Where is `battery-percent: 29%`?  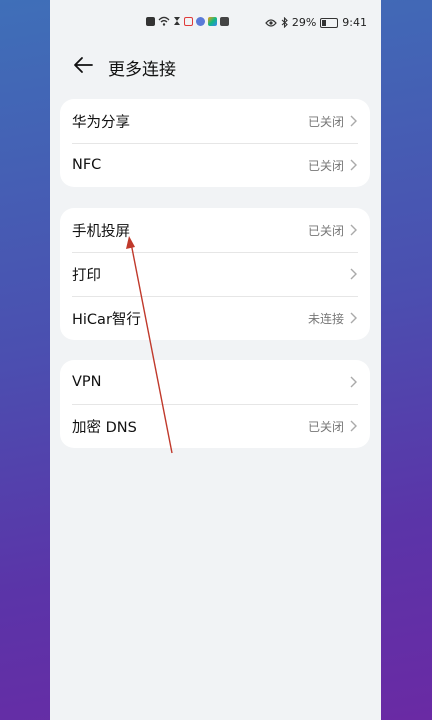 battery-percent: 29% is located at coordinates (304, 22).